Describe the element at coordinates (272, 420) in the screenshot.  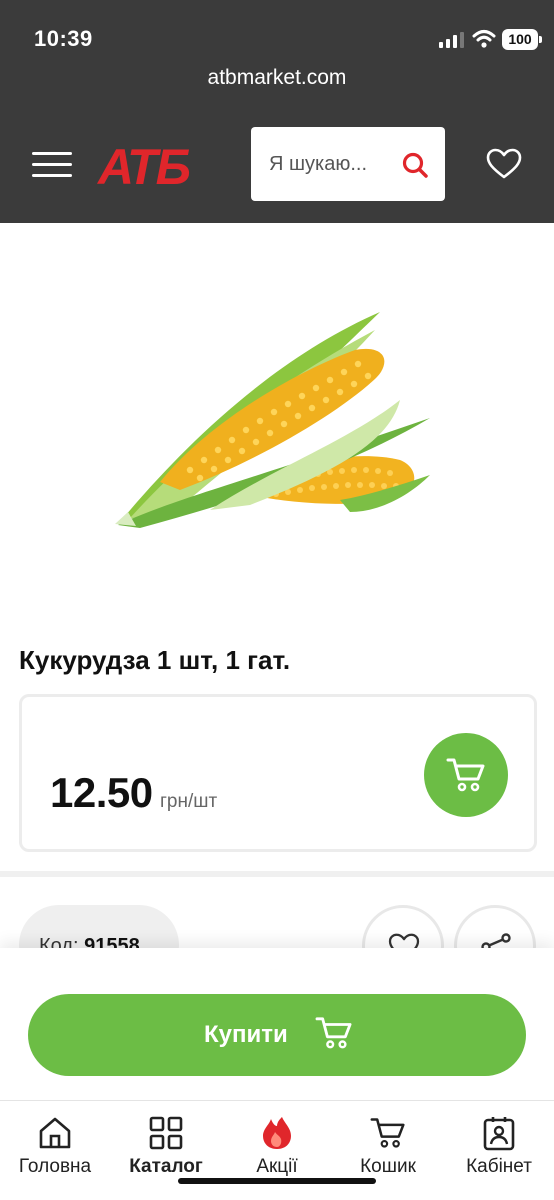
I see `product-image` at that location.